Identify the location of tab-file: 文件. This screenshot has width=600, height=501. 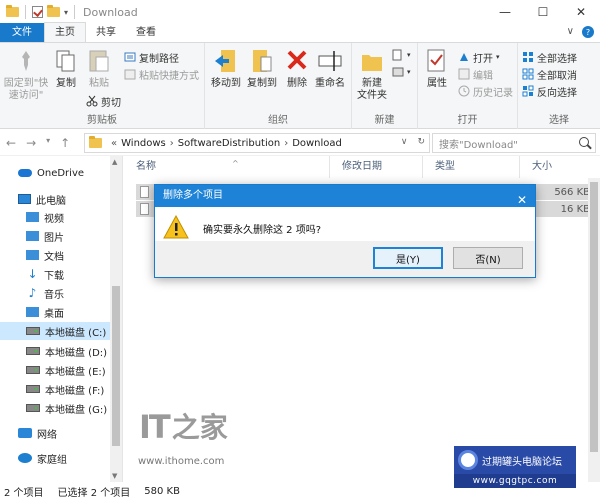
(22, 32).